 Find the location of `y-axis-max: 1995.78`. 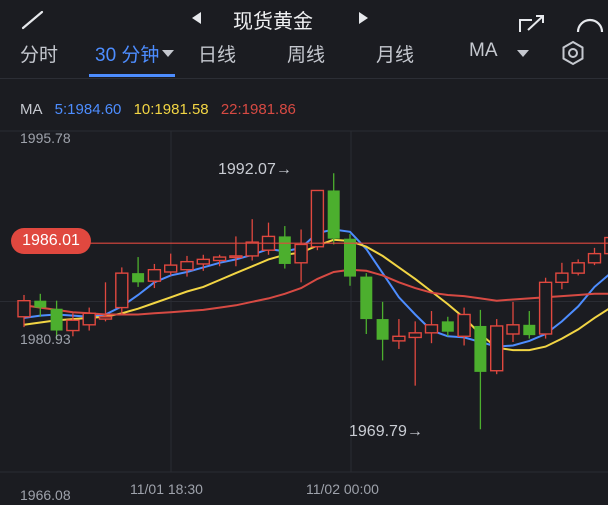

y-axis-max: 1995.78 is located at coordinates (45, 138).